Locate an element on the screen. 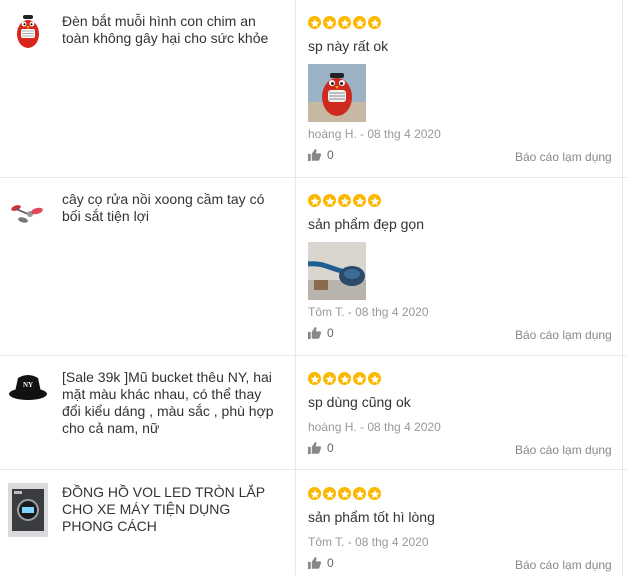 This screenshot has height=575, width=627. svg-text: NY is located at coordinates (28, 385).